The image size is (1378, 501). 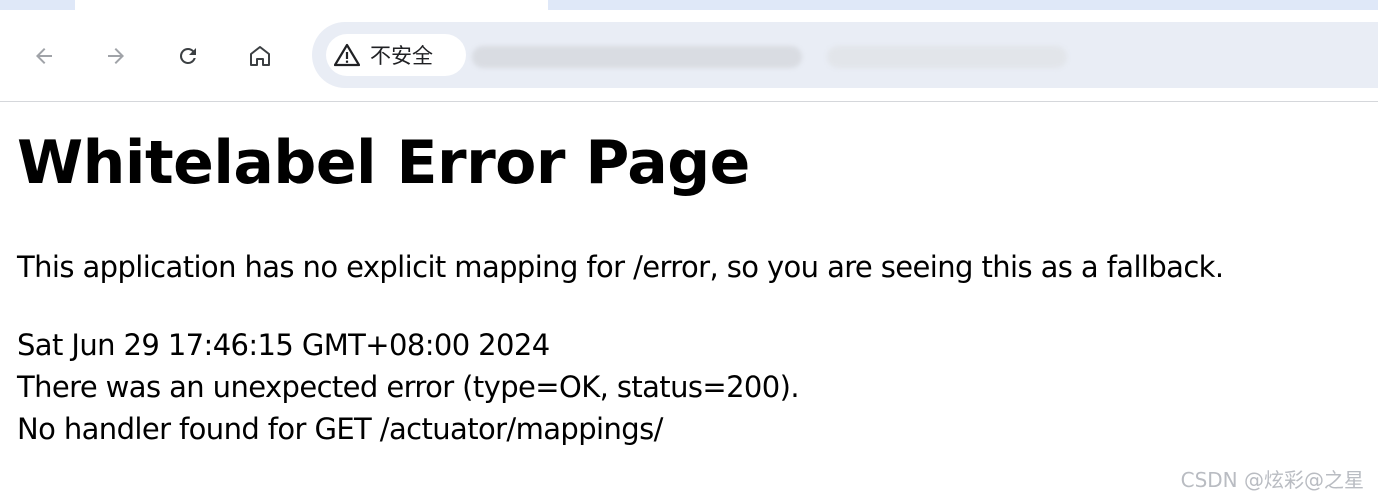 I want to click on home-button, so click(x=260, y=56).